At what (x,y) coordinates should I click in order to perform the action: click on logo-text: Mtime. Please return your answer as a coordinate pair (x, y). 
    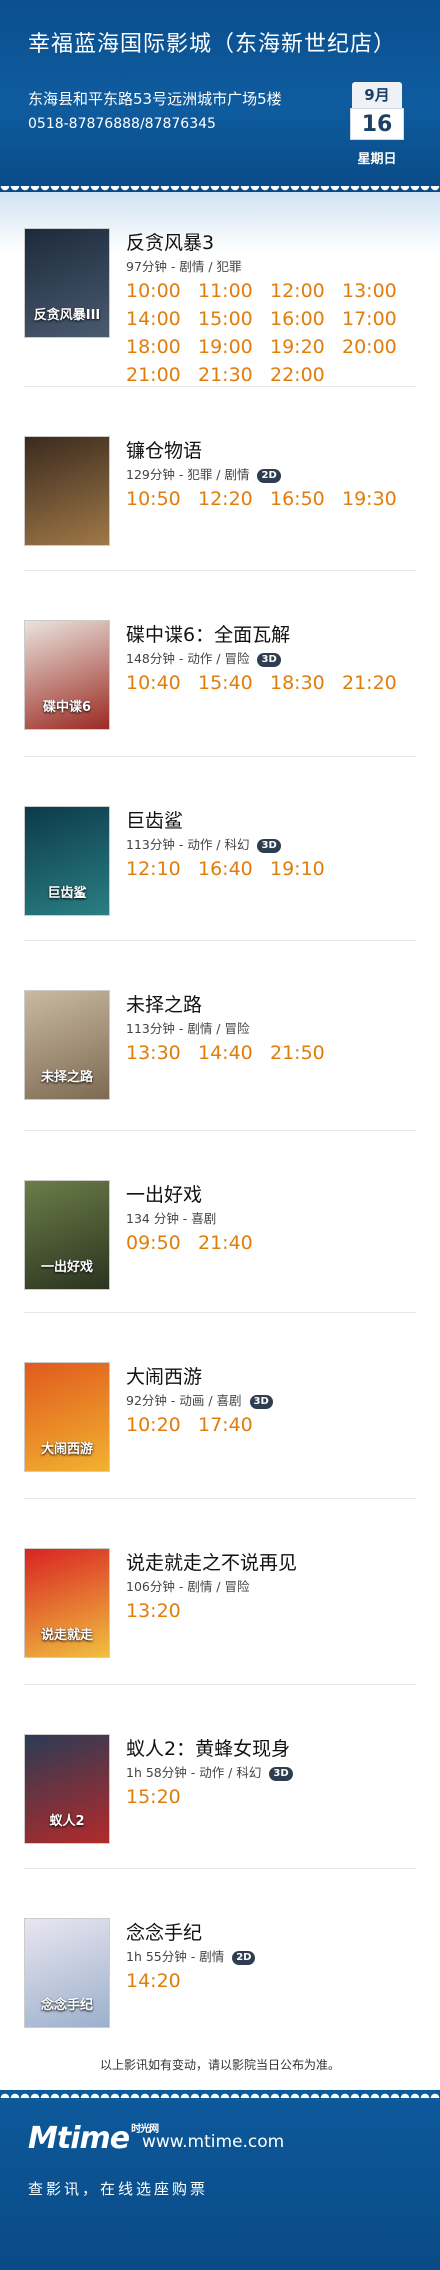
    Looking at the image, I should click on (79, 2138).